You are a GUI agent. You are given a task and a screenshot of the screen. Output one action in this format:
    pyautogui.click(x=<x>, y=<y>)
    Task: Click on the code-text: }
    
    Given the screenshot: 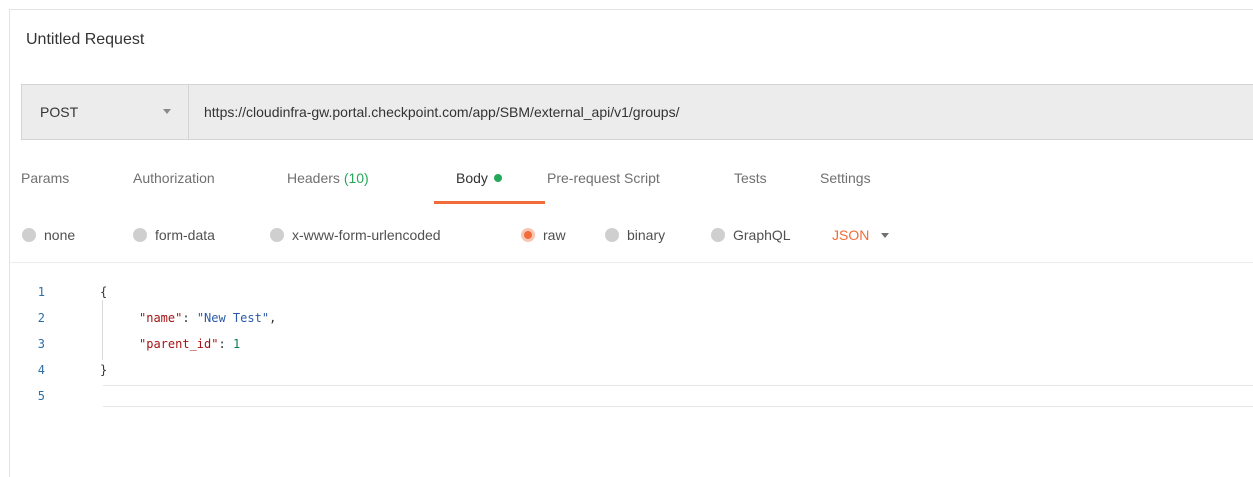 What is the action you would take?
    pyautogui.click(x=103, y=370)
    